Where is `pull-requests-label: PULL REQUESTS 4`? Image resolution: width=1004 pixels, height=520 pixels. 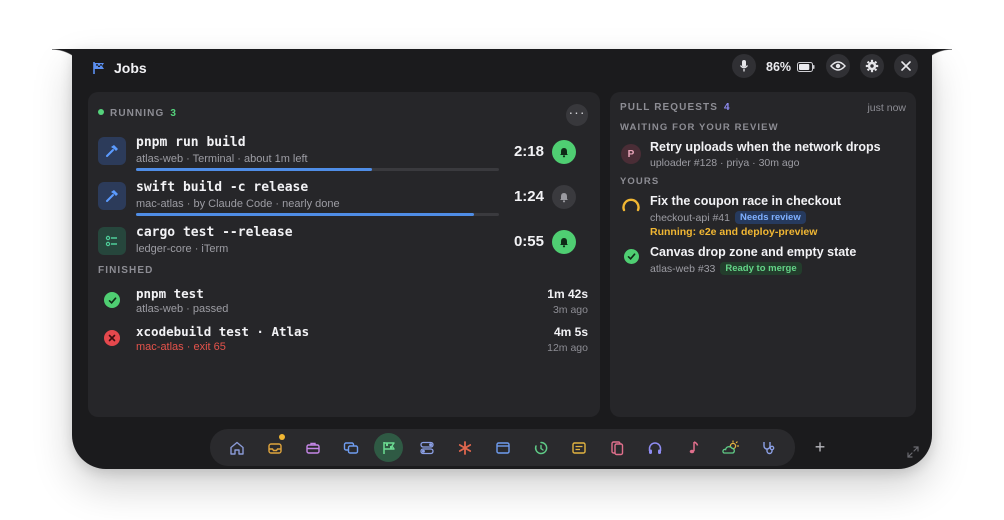 pull-requests-label: PULL REQUESTS 4 is located at coordinates (675, 107).